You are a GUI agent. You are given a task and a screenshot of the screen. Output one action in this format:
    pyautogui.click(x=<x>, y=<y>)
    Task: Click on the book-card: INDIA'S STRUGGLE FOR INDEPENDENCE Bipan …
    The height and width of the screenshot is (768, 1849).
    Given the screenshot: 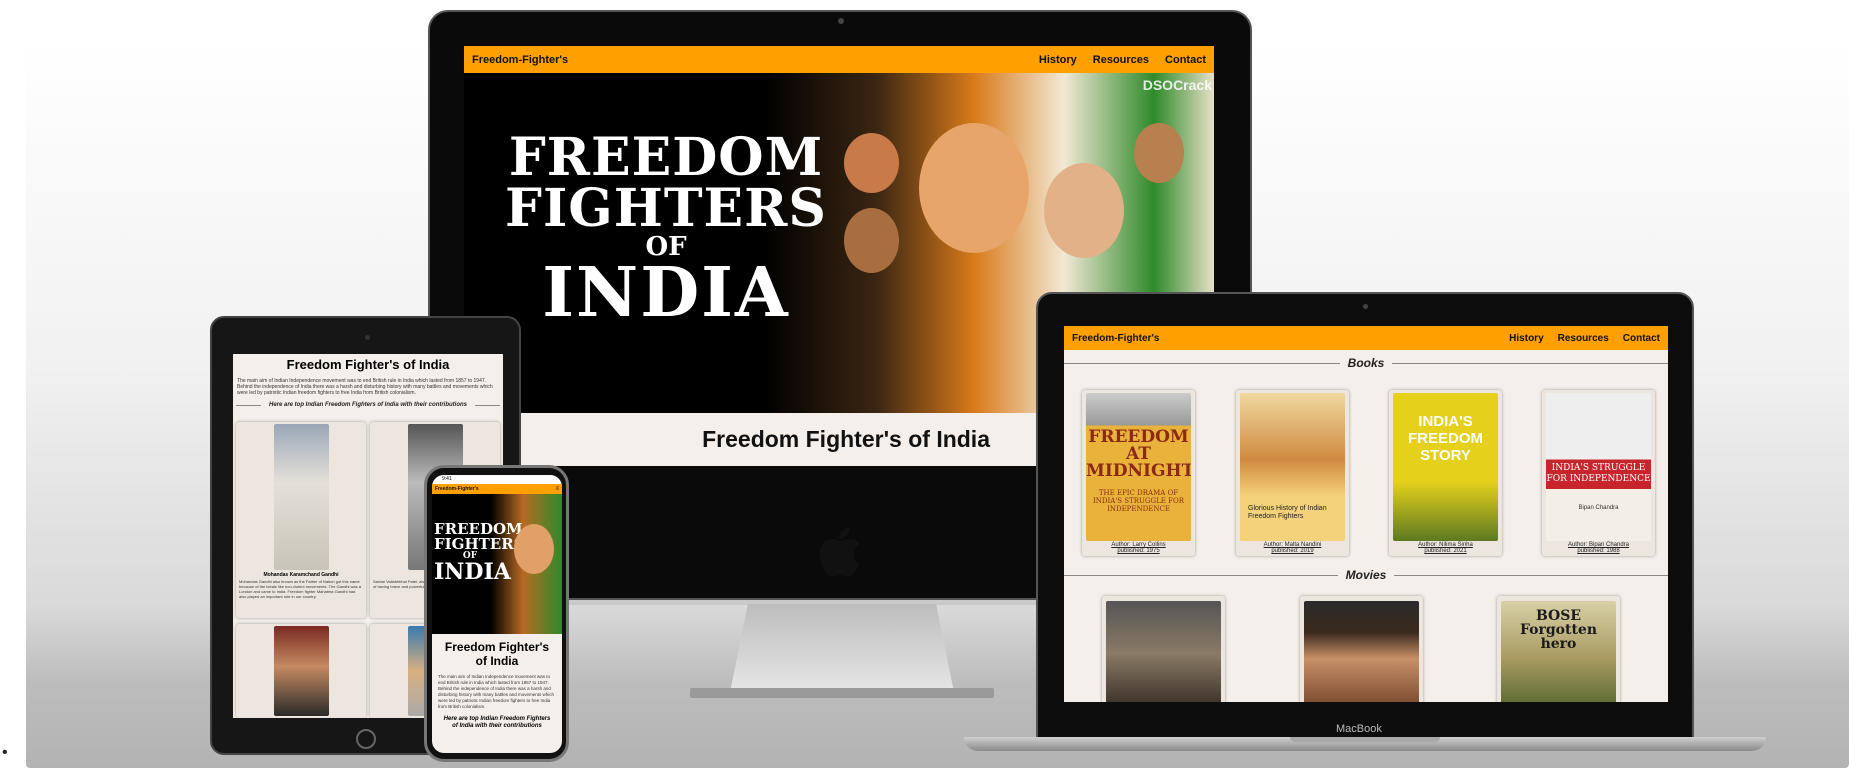 What is the action you would take?
    pyautogui.click(x=1598, y=473)
    